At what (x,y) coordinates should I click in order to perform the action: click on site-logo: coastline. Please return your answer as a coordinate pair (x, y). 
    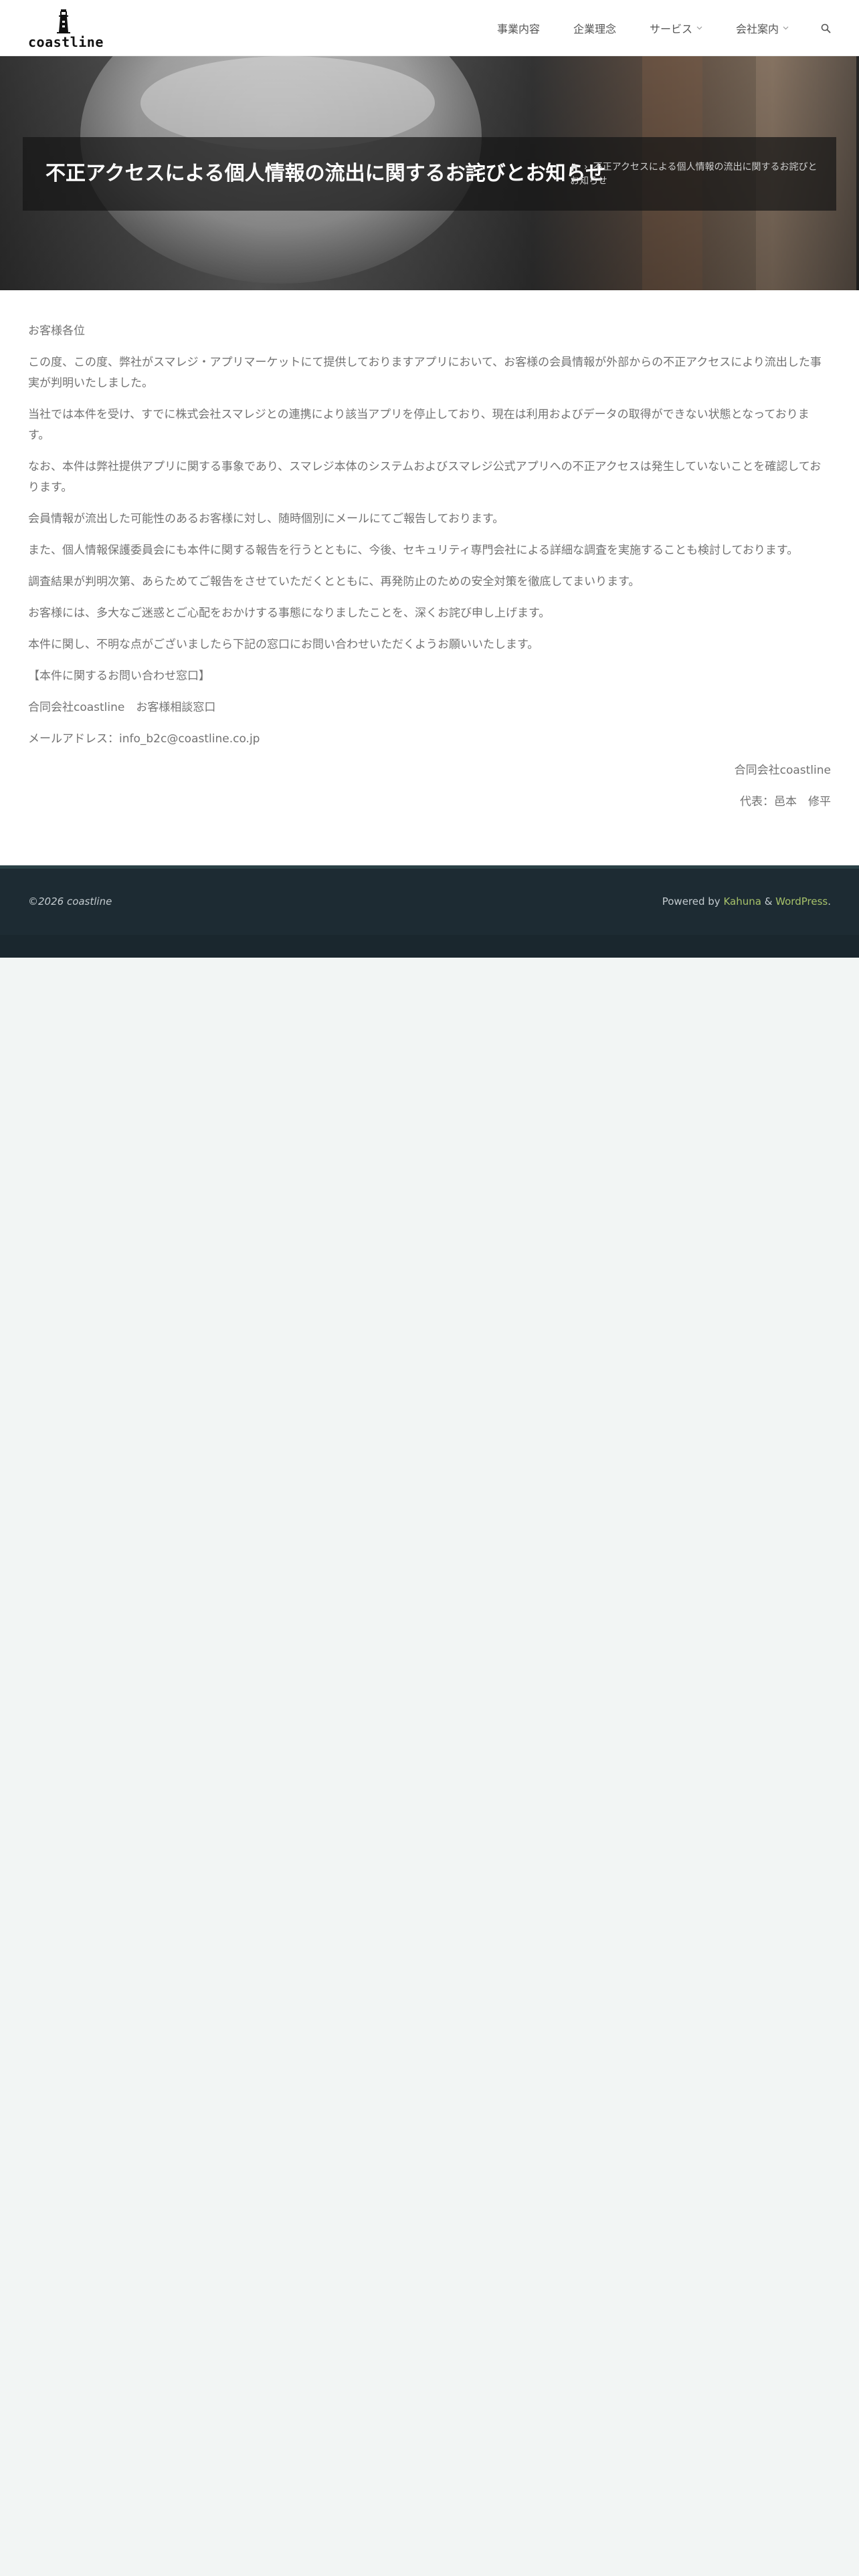
    Looking at the image, I should click on (66, 30).